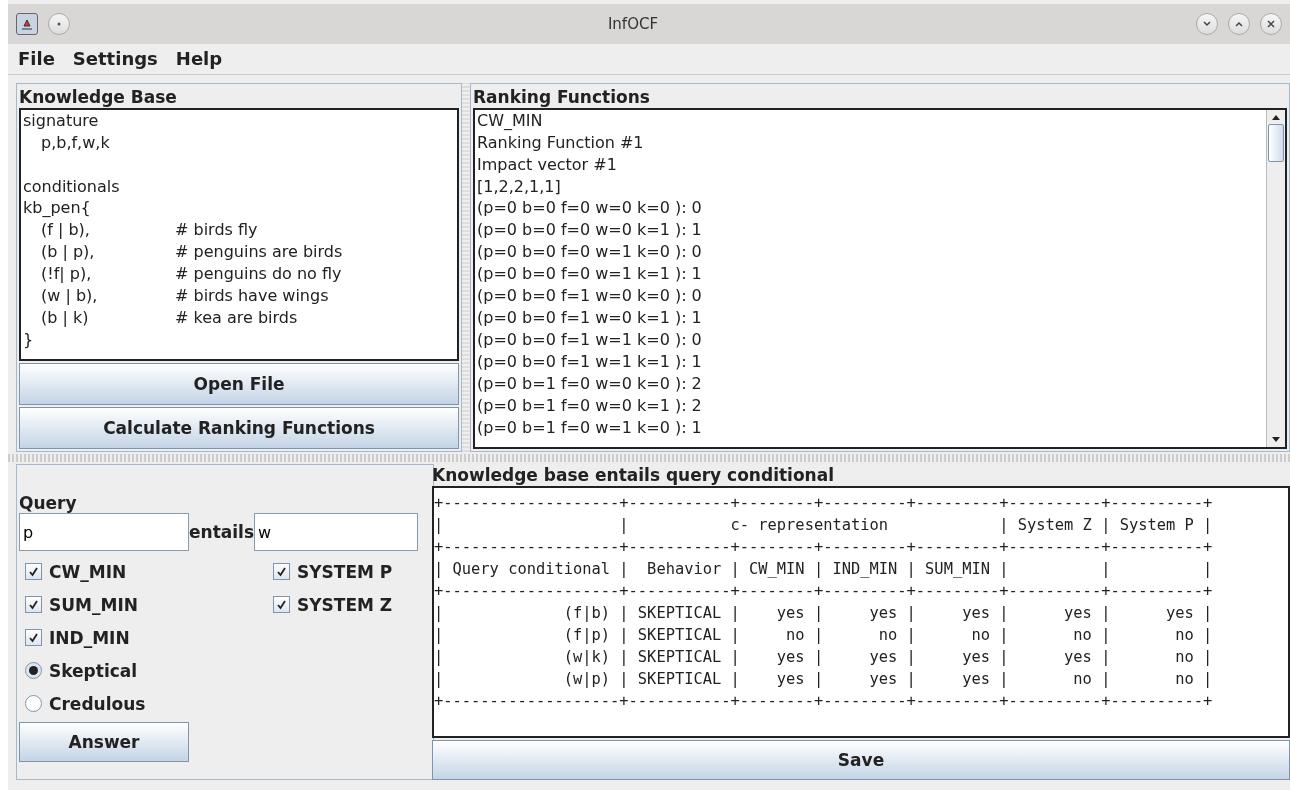  I want to click on radio-button: Skeptical, so click(149, 670).